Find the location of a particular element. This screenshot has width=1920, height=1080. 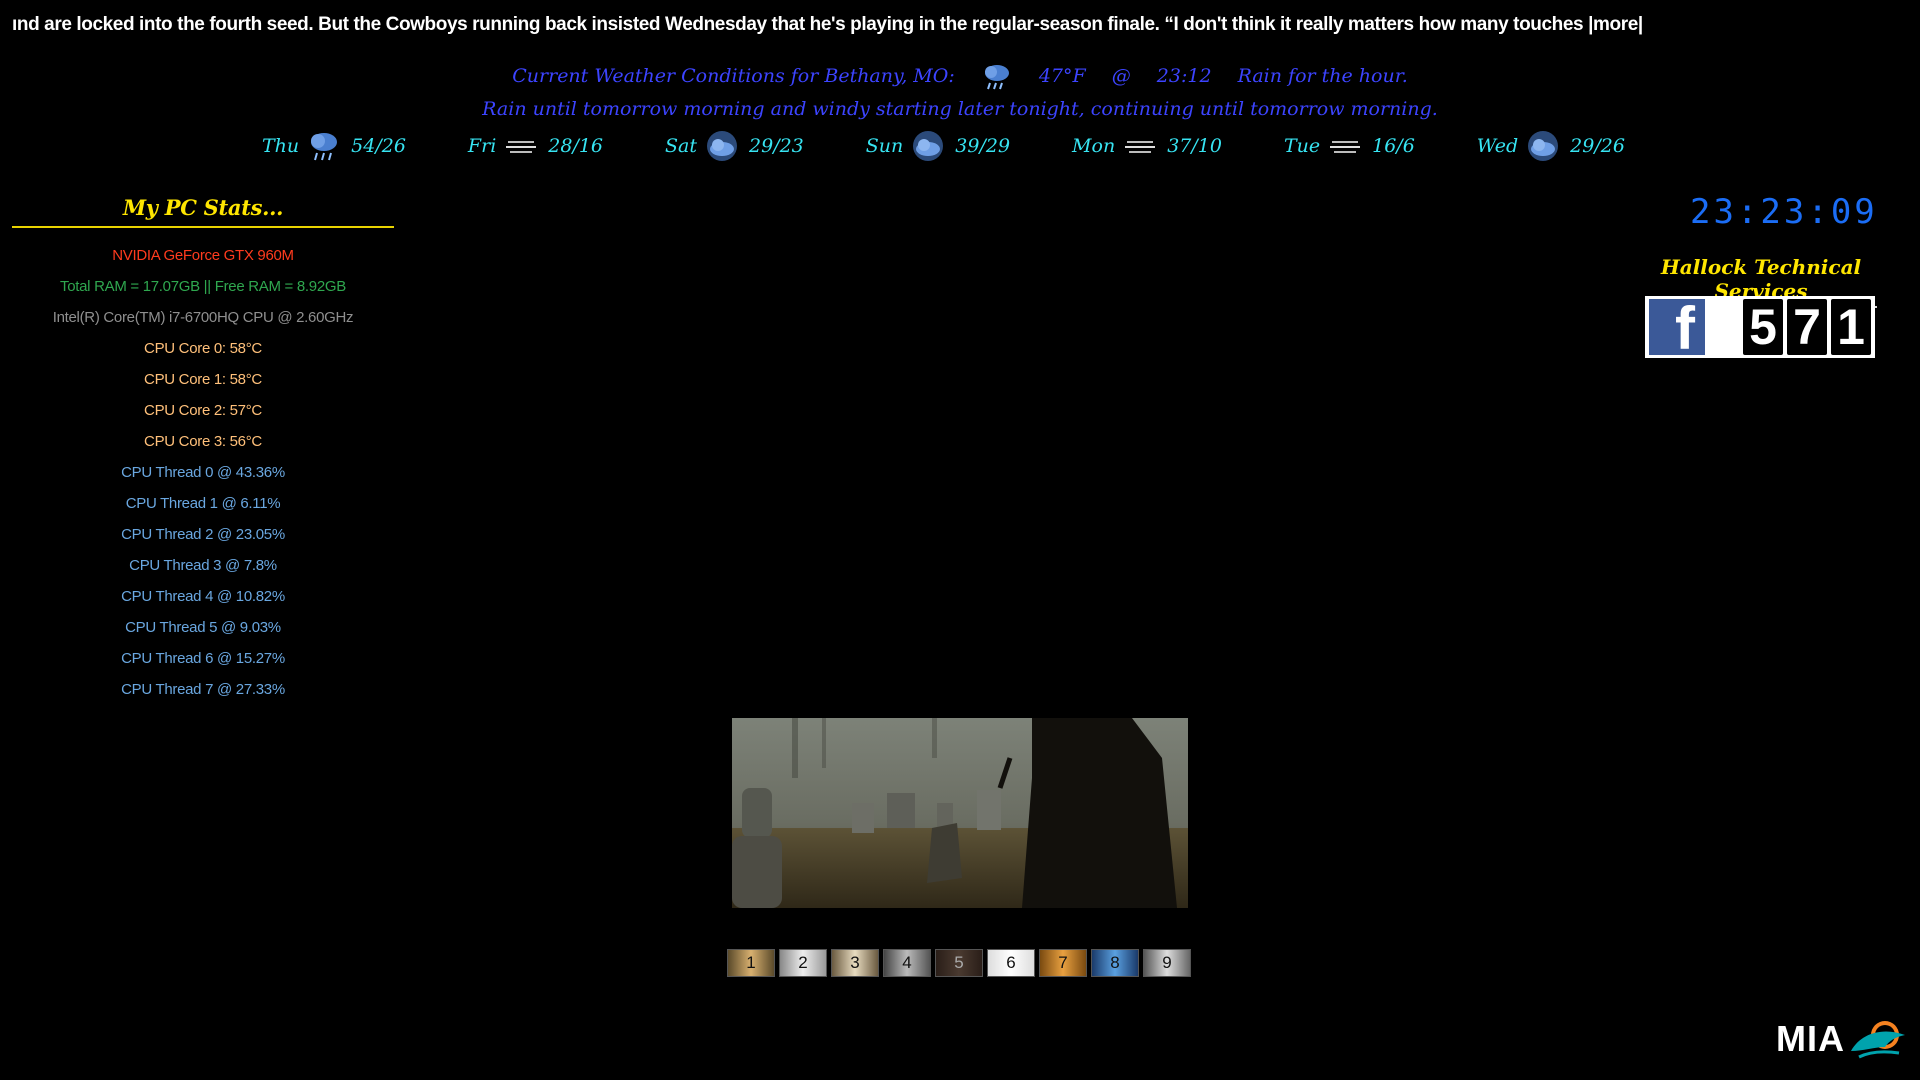

forecast-day-sat: Sat 29/23 is located at coordinates (734, 146).